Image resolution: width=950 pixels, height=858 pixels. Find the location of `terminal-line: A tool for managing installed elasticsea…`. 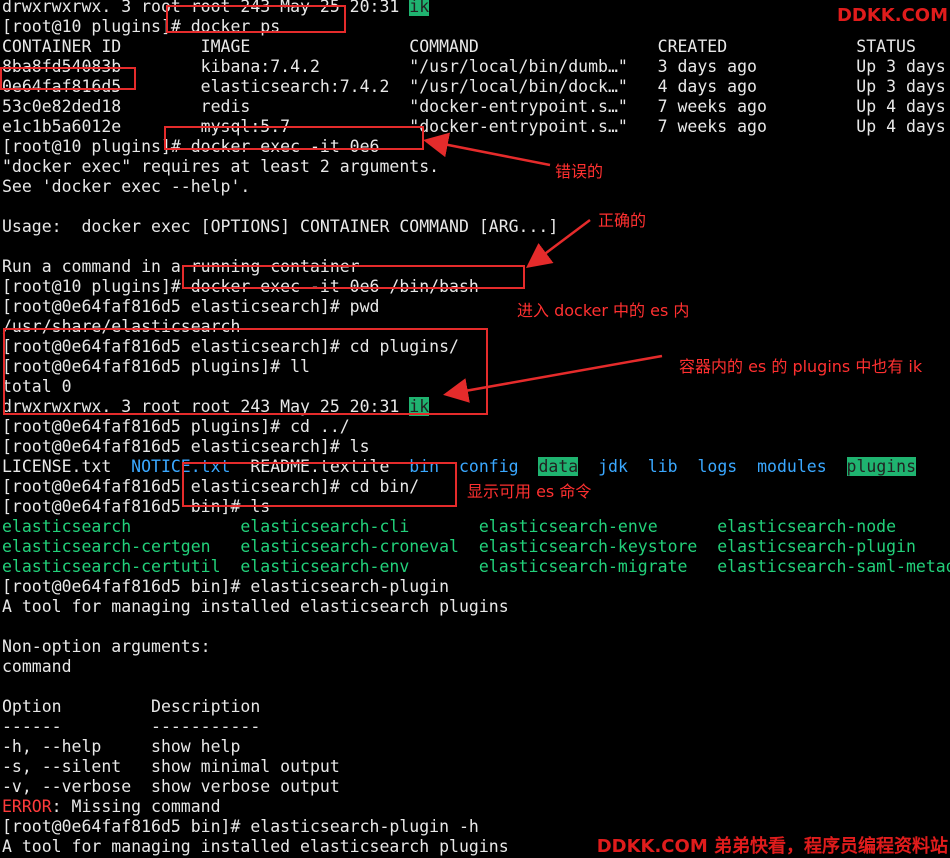

terminal-line: A tool for managing installed elasticsea… is located at coordinates (476, 607).